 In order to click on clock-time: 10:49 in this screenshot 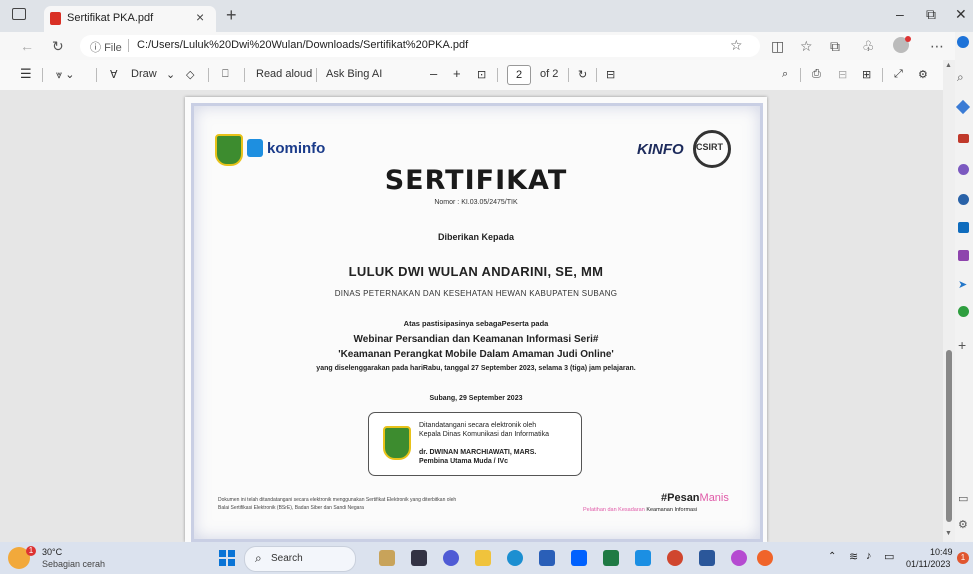, I will do `click(941, 552)`.